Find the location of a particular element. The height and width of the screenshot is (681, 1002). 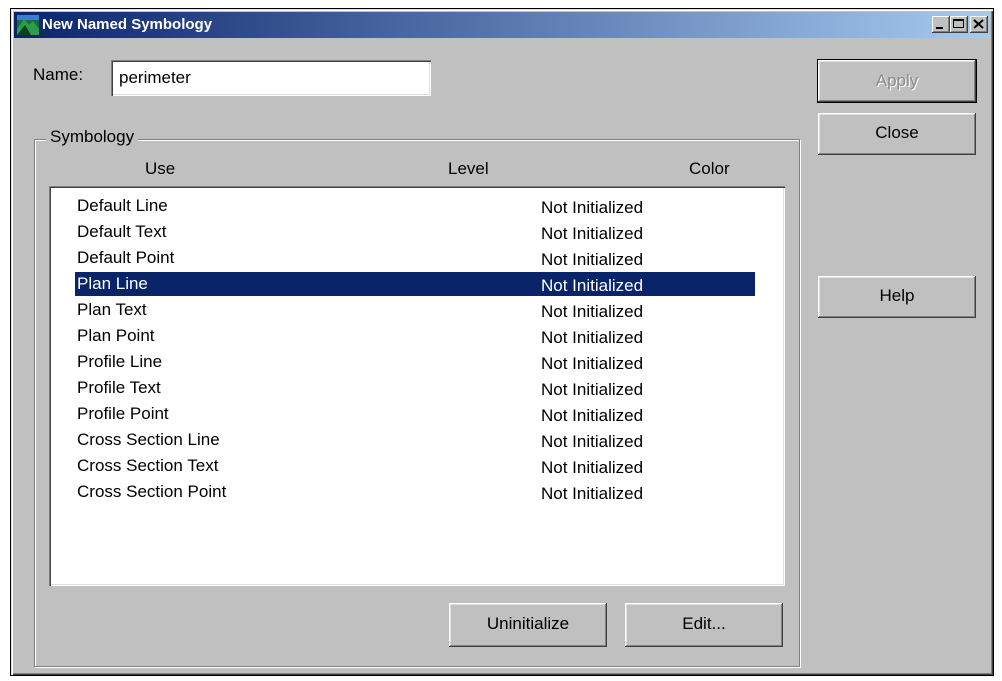

uninitialize-button: Uninitialize is located at coordinates (528, 625).